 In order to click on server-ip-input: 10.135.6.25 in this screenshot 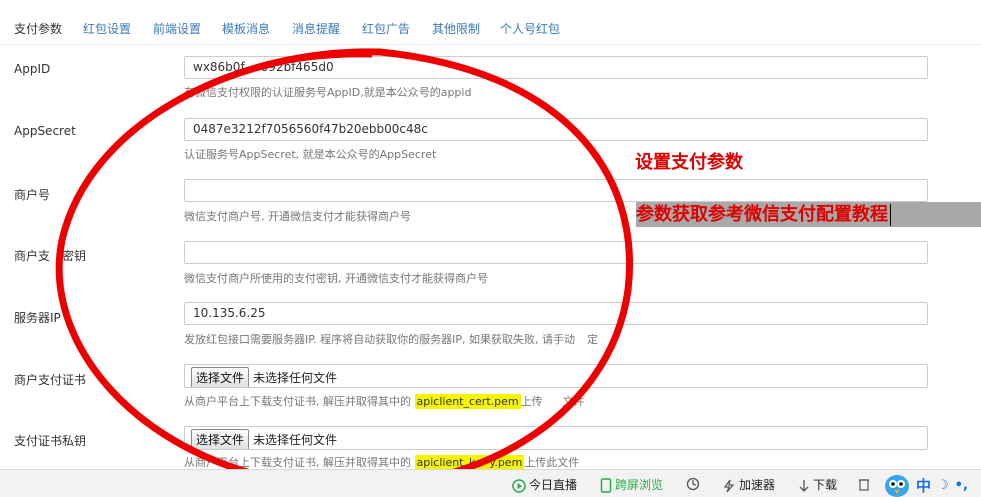, I will do `click(556, 313)`.